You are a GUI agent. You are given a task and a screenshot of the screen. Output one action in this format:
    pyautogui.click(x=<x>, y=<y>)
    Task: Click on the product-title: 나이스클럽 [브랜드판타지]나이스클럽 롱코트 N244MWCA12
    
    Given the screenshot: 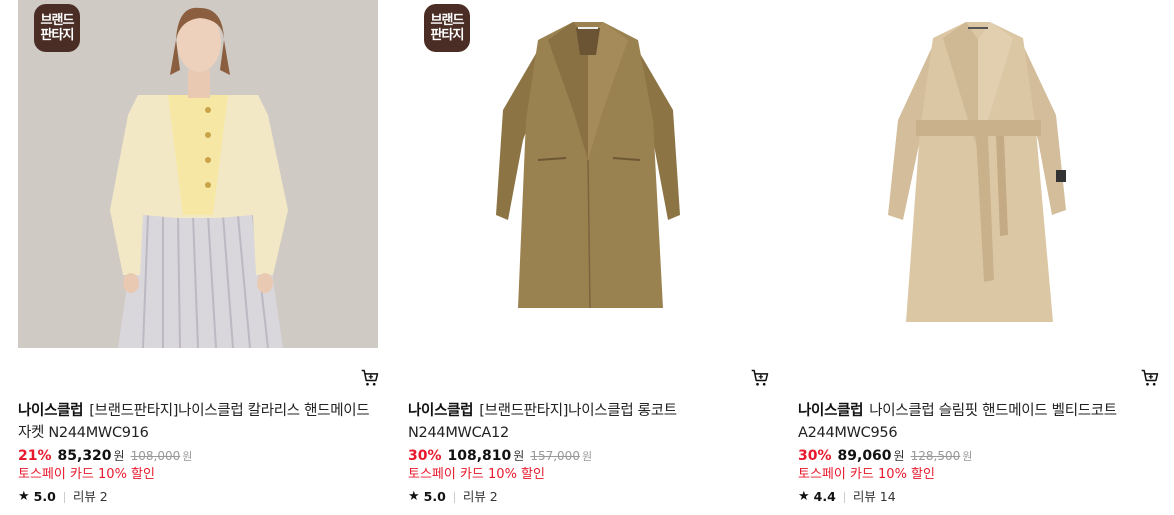 What is the action you would take?
    pyautogui.click(x=588, y=422)
    